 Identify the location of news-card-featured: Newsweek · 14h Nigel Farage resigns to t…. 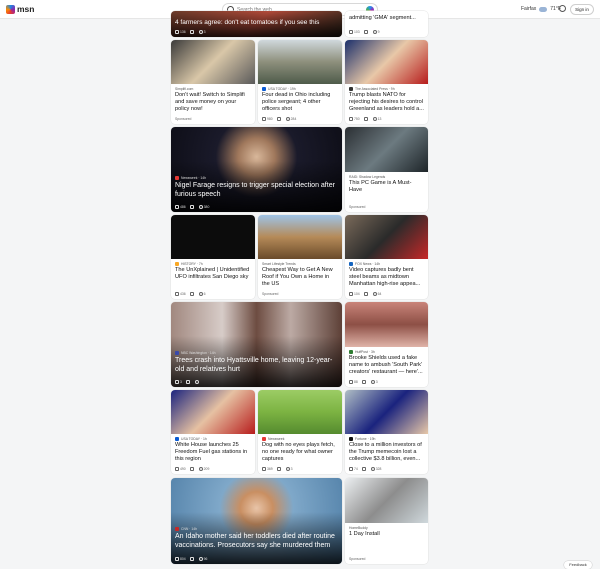
(256, 169).